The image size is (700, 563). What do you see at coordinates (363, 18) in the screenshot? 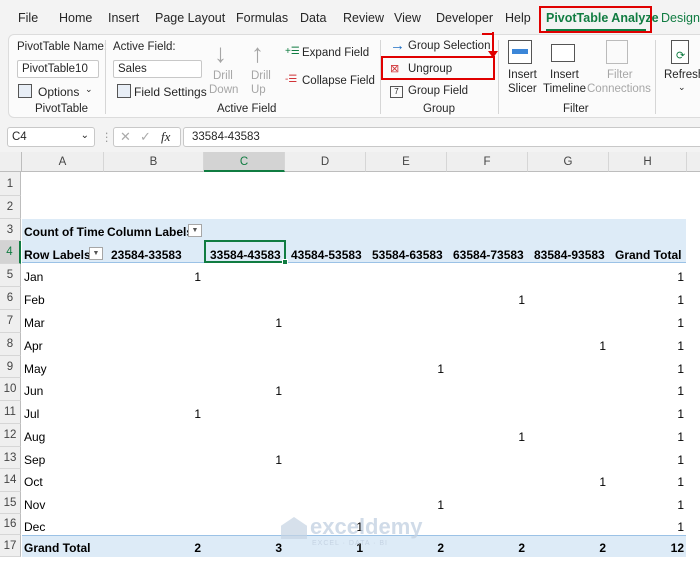
I see `tab-review: Review` at bounding box center [363, 18].